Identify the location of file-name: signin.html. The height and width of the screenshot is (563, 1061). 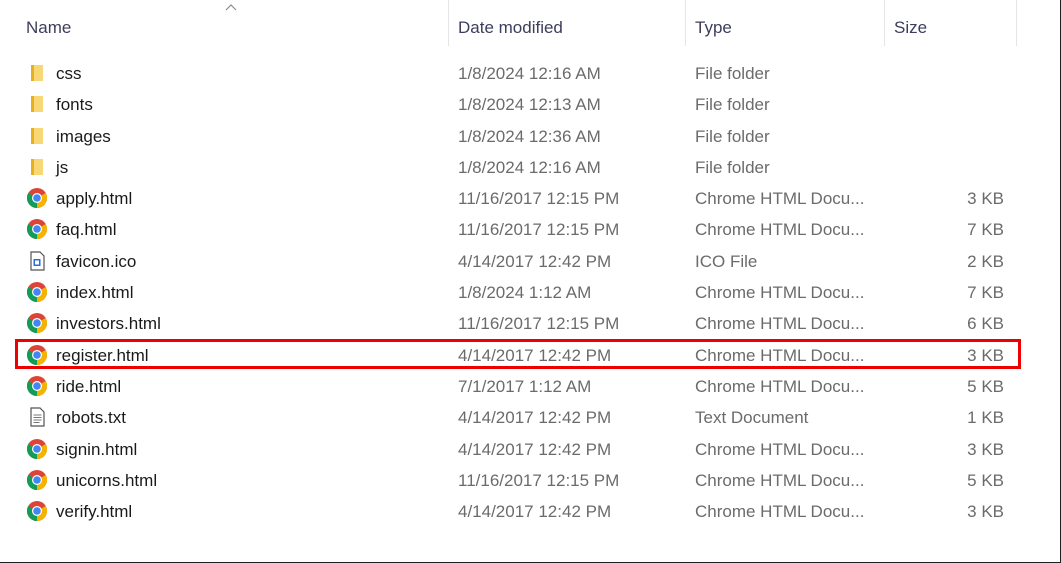
(97, 449).